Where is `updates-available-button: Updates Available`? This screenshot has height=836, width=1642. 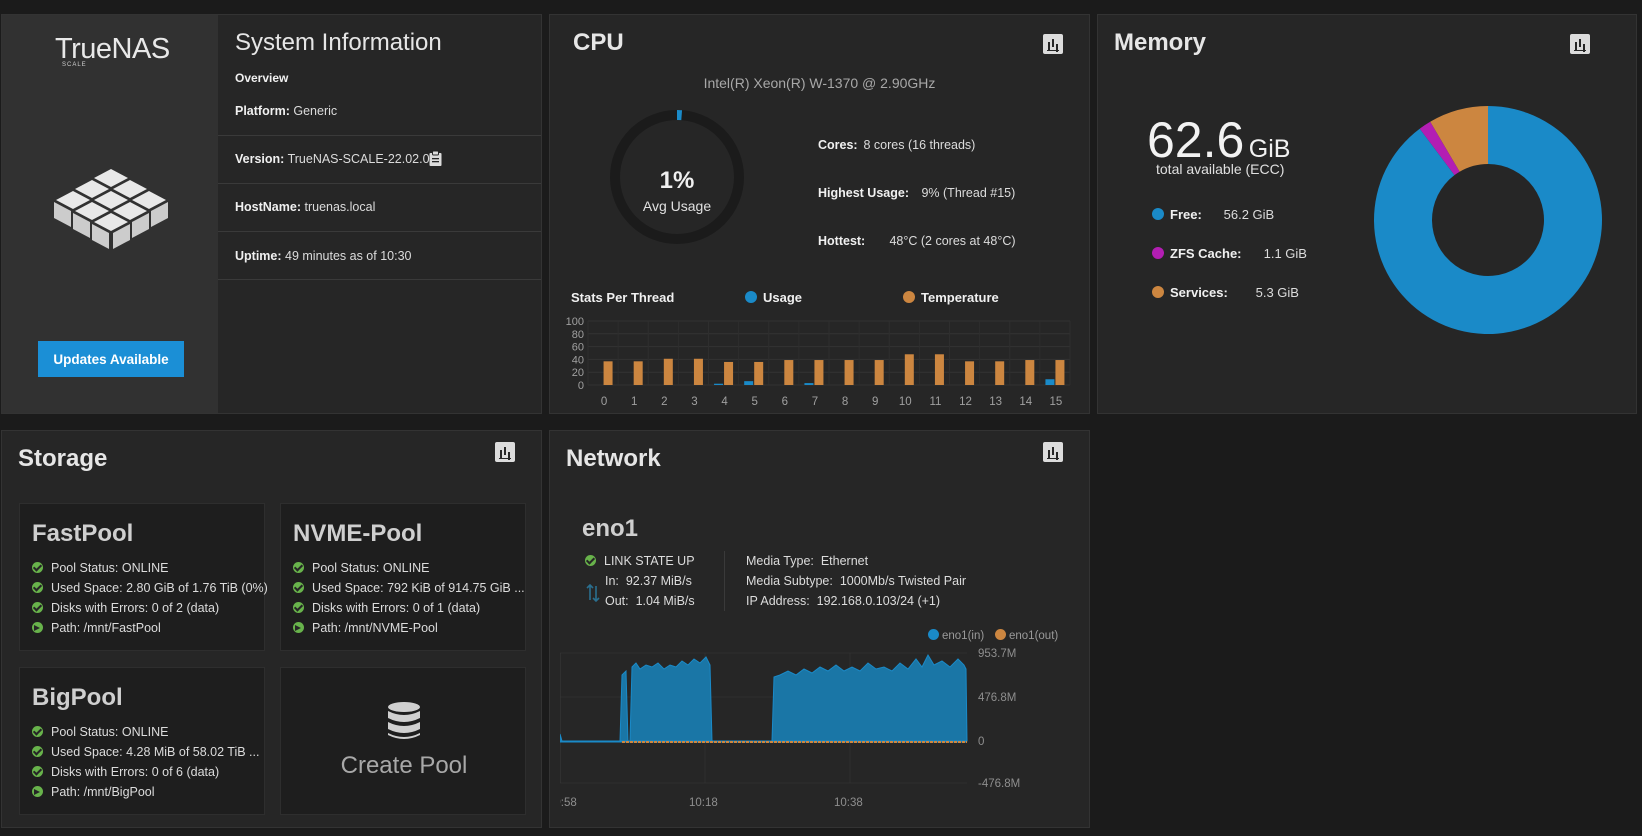
updates-available-button: Updates Available is located at coordinates (111, 359).